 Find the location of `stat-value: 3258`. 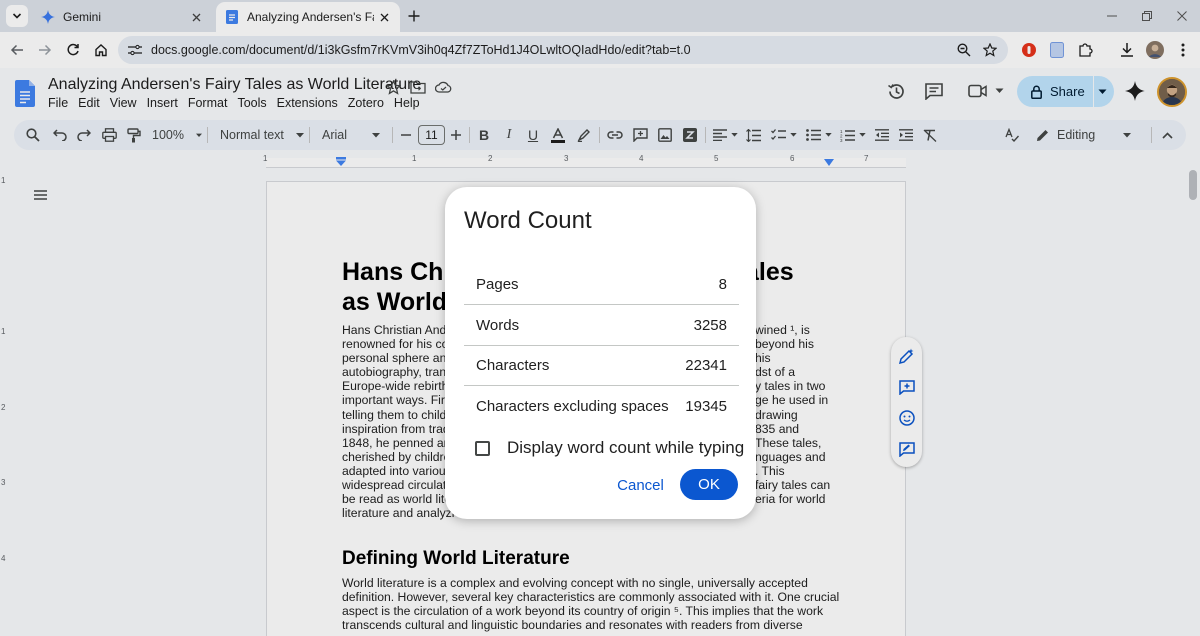

stat-value: 3258 is located at coordinates (710, 325).